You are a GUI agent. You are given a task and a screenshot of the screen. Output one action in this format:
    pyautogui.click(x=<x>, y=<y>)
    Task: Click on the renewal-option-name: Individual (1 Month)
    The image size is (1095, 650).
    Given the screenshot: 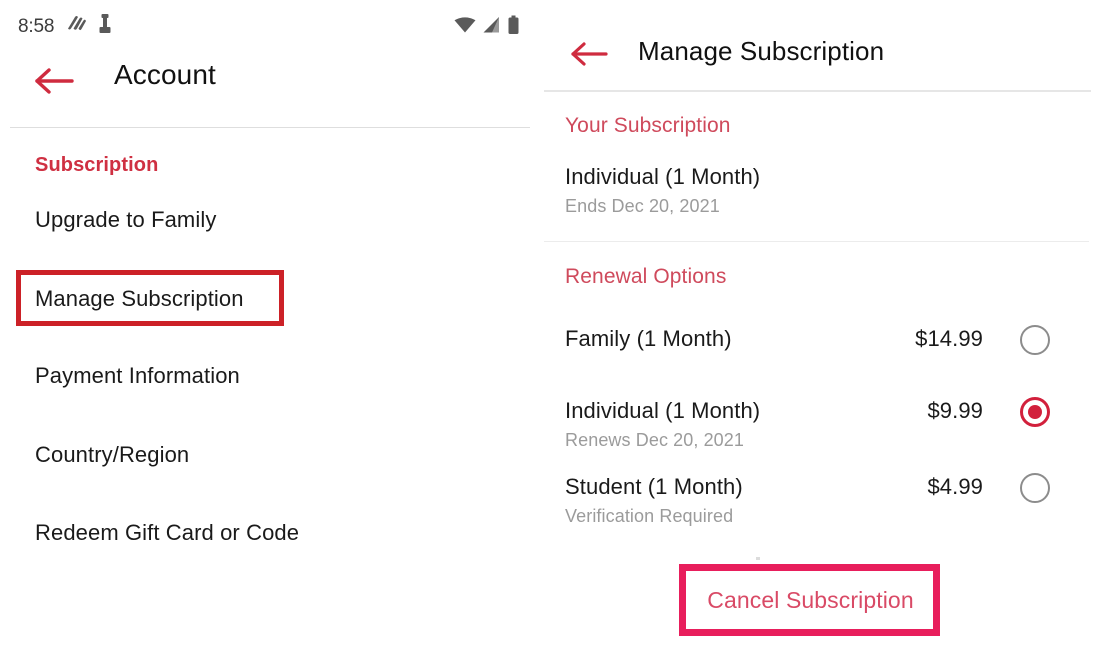 What is the action you would take?
    pyautogui.click(x=663, y=410)
    